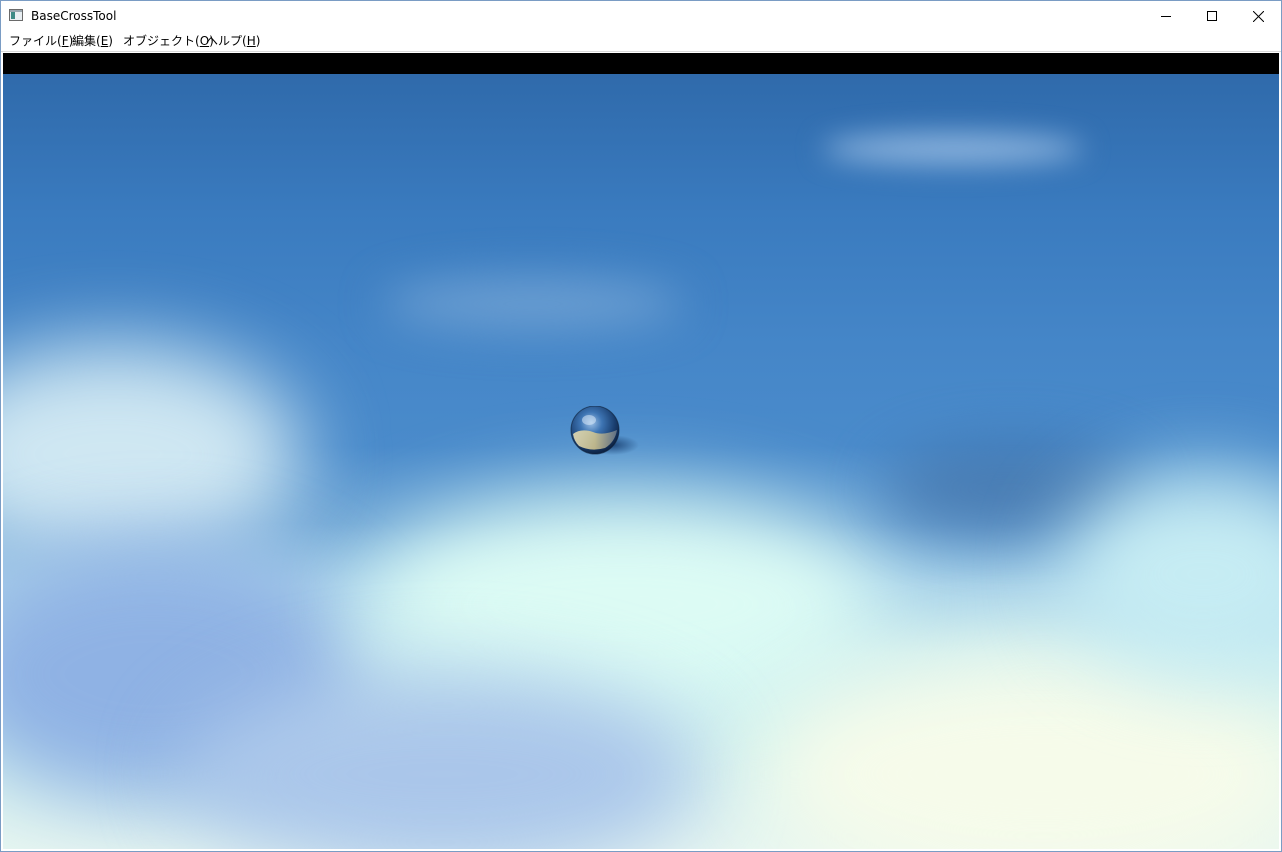  I want to click on metallic-sphere-object, so click(603, 432).